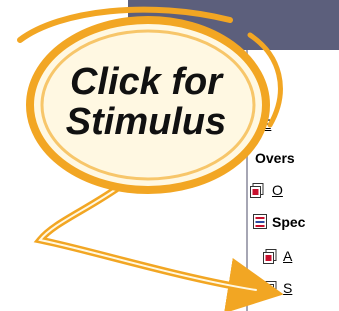  What do you see at coordinates (233, 25) in the screenshot?
I see `top-toolbar` at bounding box center [233, 25].